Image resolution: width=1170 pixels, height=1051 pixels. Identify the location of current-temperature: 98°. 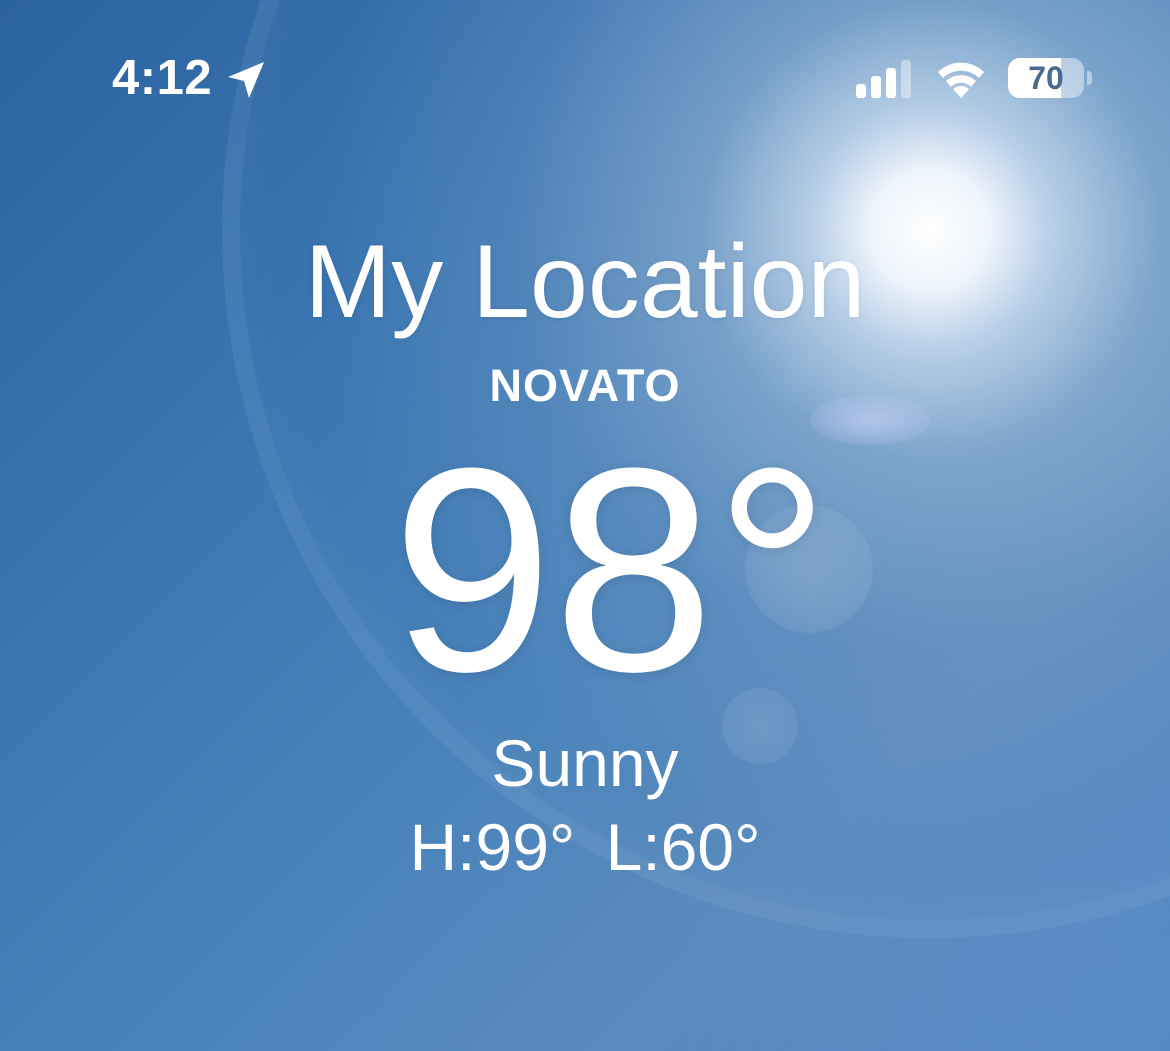
(611, 570).